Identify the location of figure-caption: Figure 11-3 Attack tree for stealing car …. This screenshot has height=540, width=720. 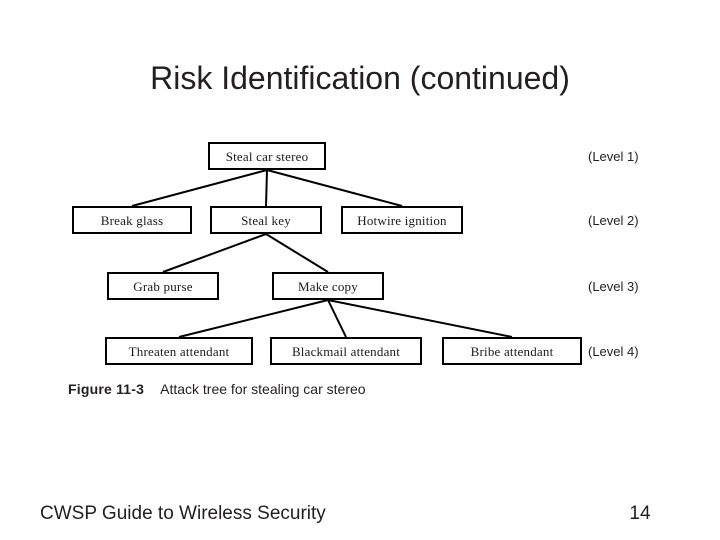
(217, 389).